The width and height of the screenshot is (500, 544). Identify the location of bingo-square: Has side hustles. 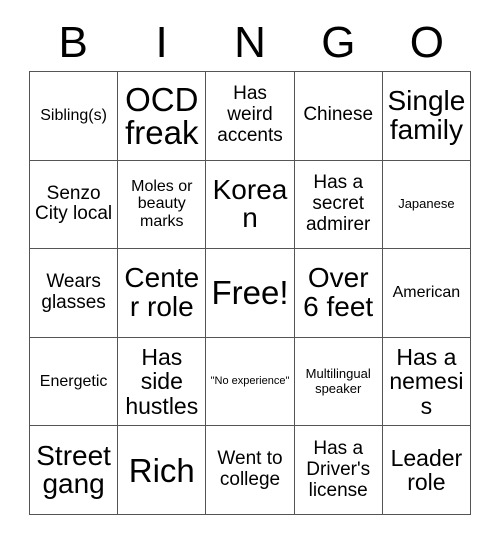
(162, 382).